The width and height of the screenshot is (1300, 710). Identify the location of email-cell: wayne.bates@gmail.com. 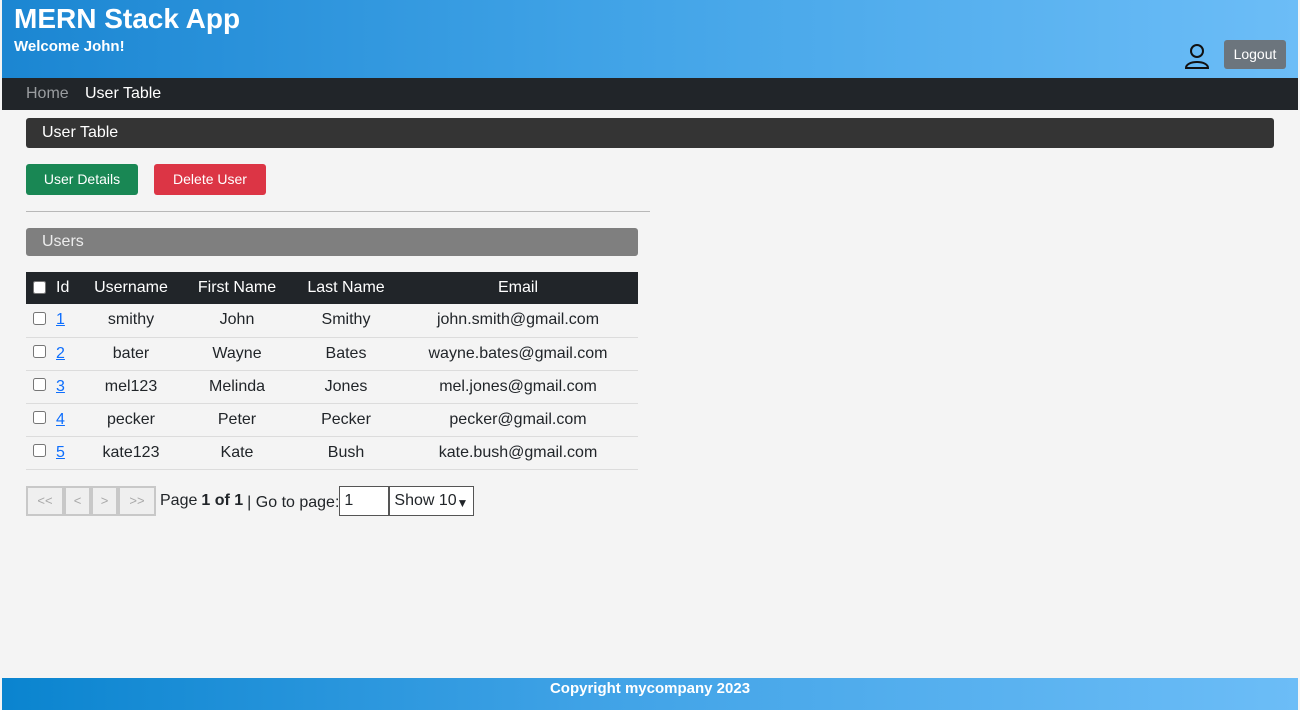
(518, 354).